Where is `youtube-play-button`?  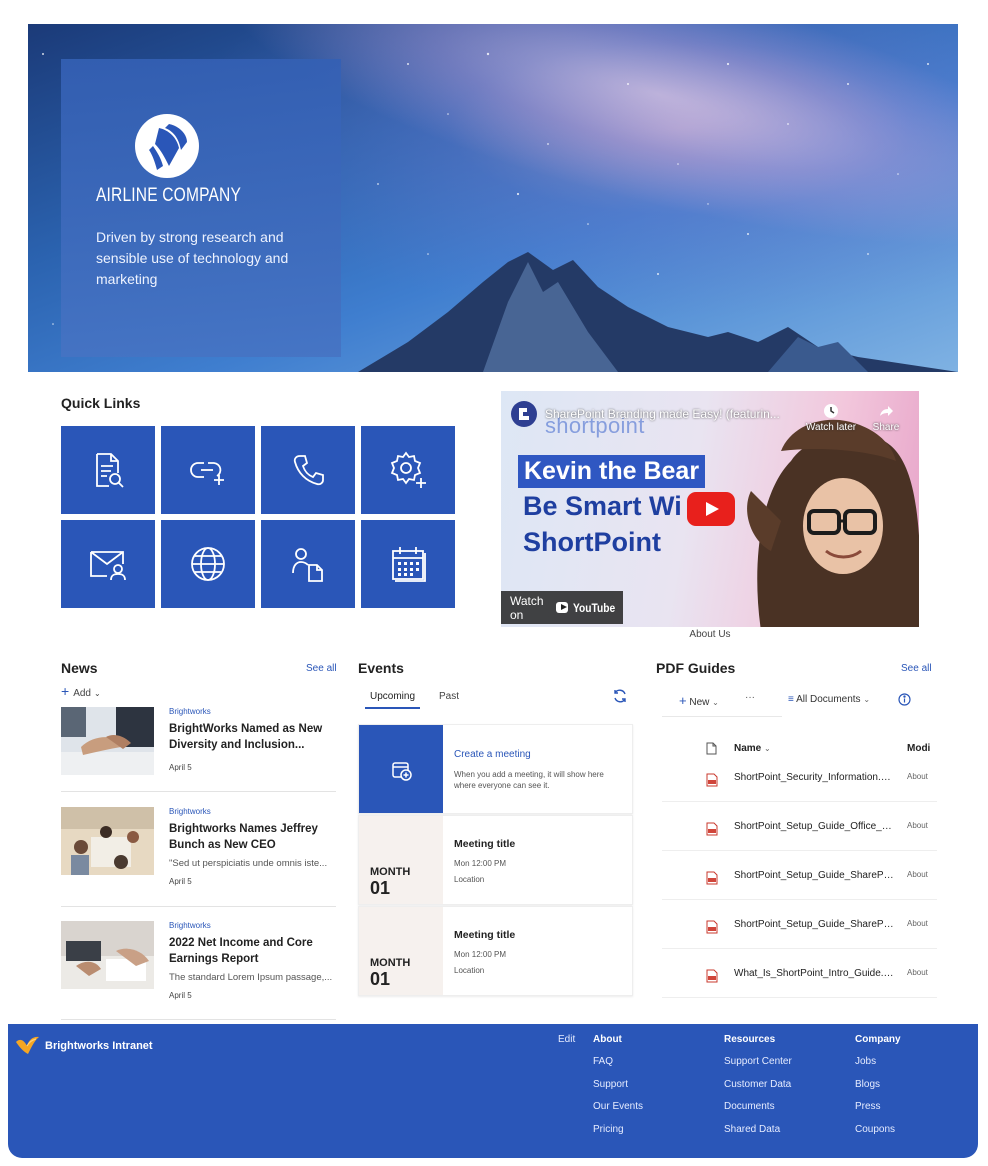
youtube-play-button is located at coordinates (711, 509).